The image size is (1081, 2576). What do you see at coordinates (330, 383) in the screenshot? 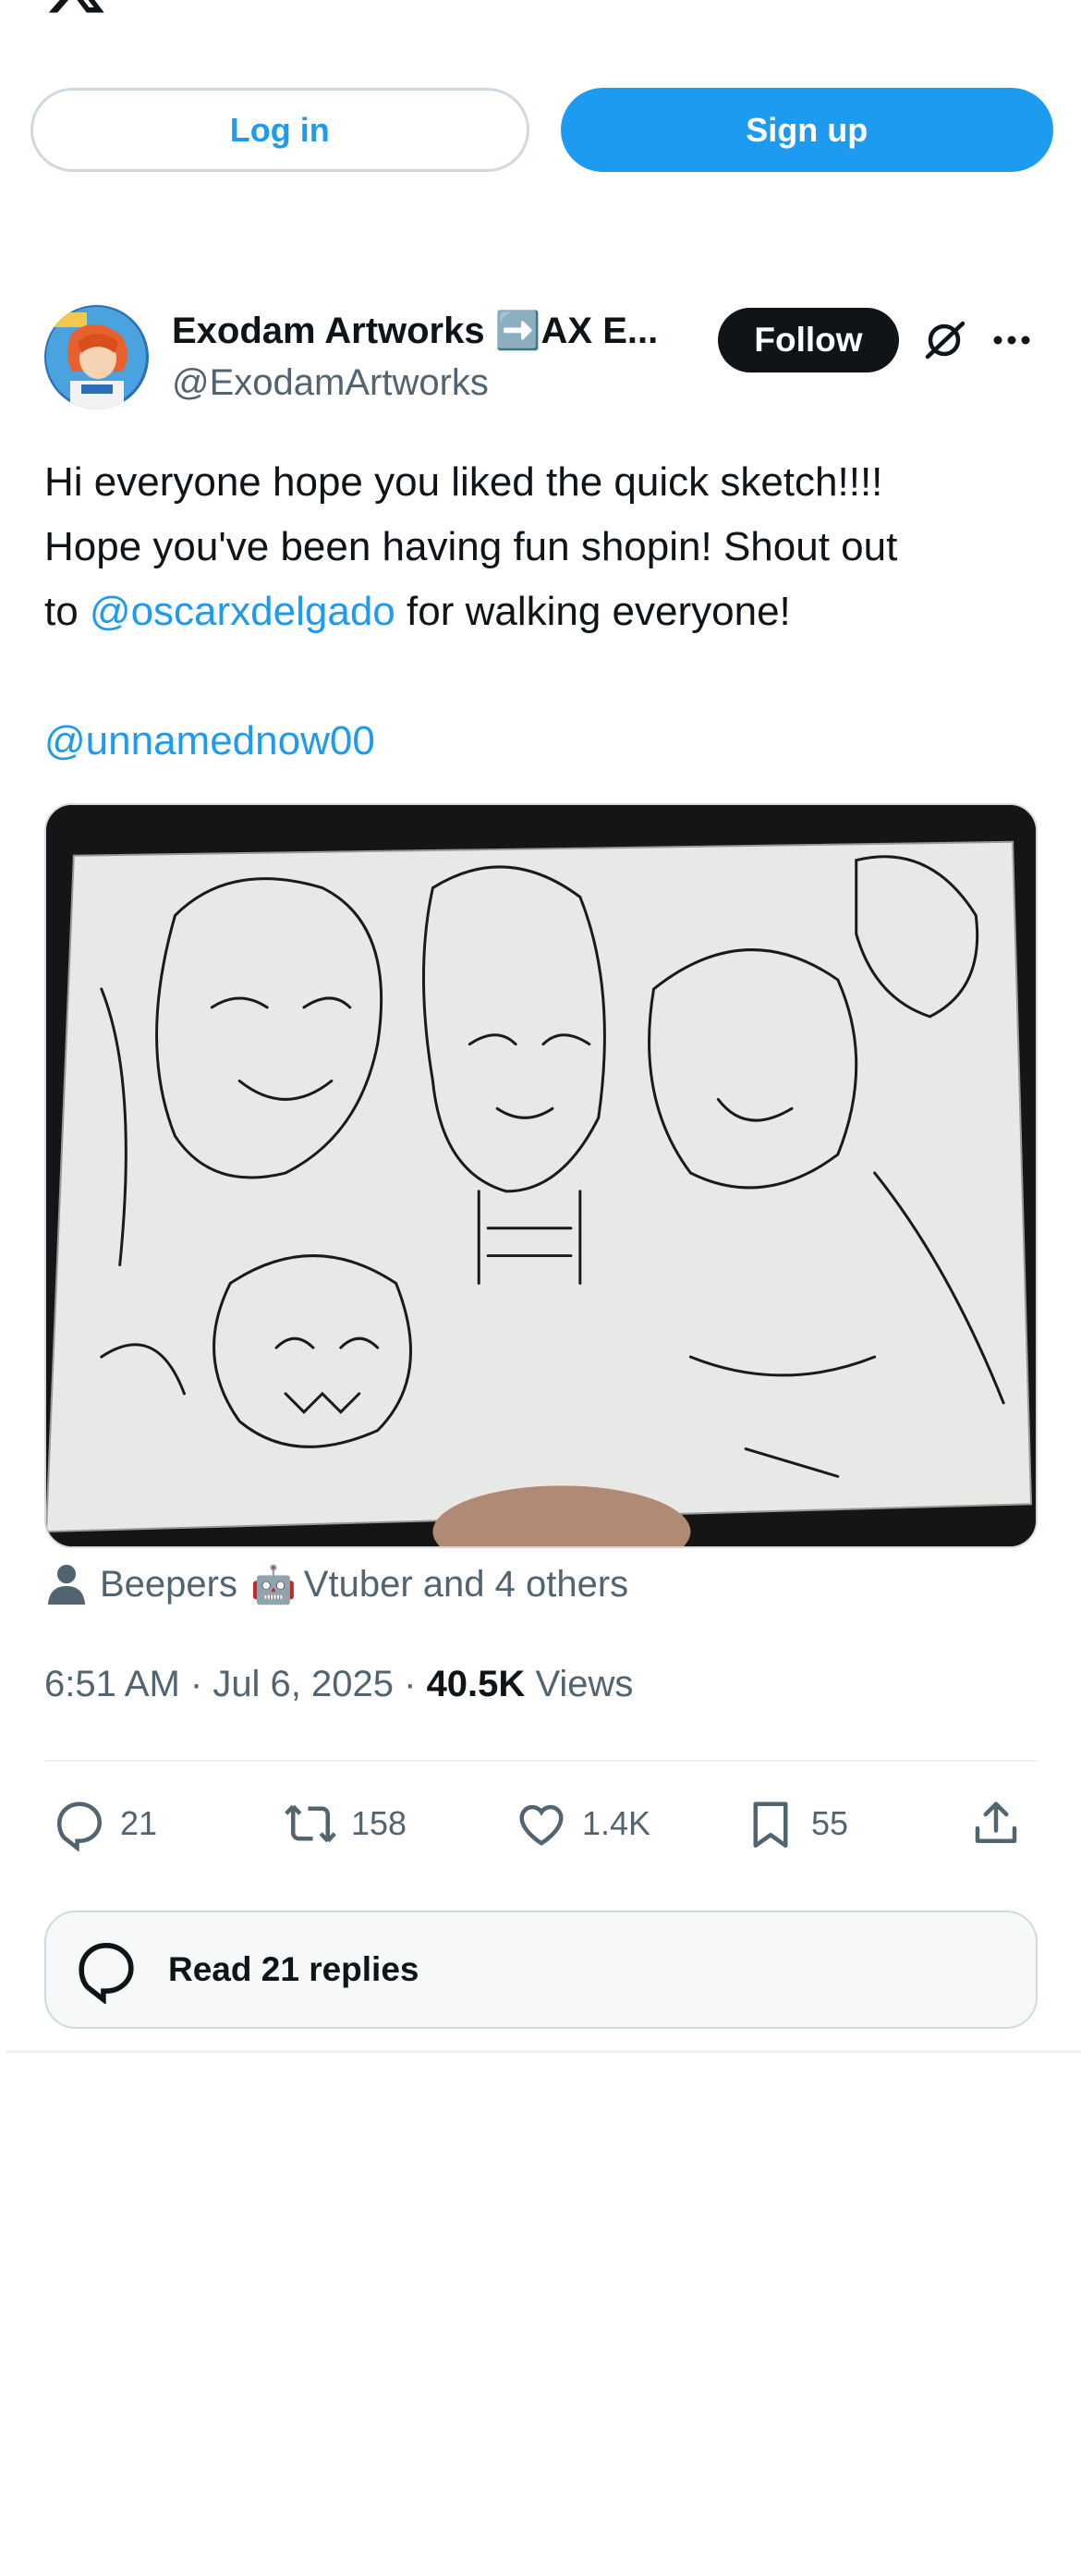
I see `author-handle: @ExodamArtworks` at bounding box center [330, 383].